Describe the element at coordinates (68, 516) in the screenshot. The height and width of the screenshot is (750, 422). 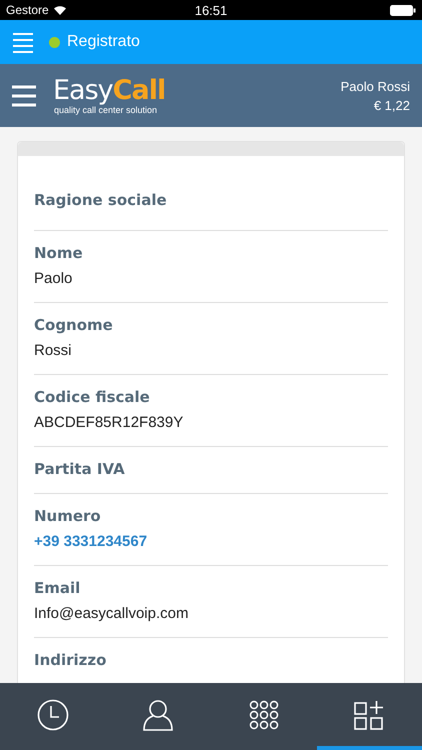
I see `field-label: Numero` at that location.